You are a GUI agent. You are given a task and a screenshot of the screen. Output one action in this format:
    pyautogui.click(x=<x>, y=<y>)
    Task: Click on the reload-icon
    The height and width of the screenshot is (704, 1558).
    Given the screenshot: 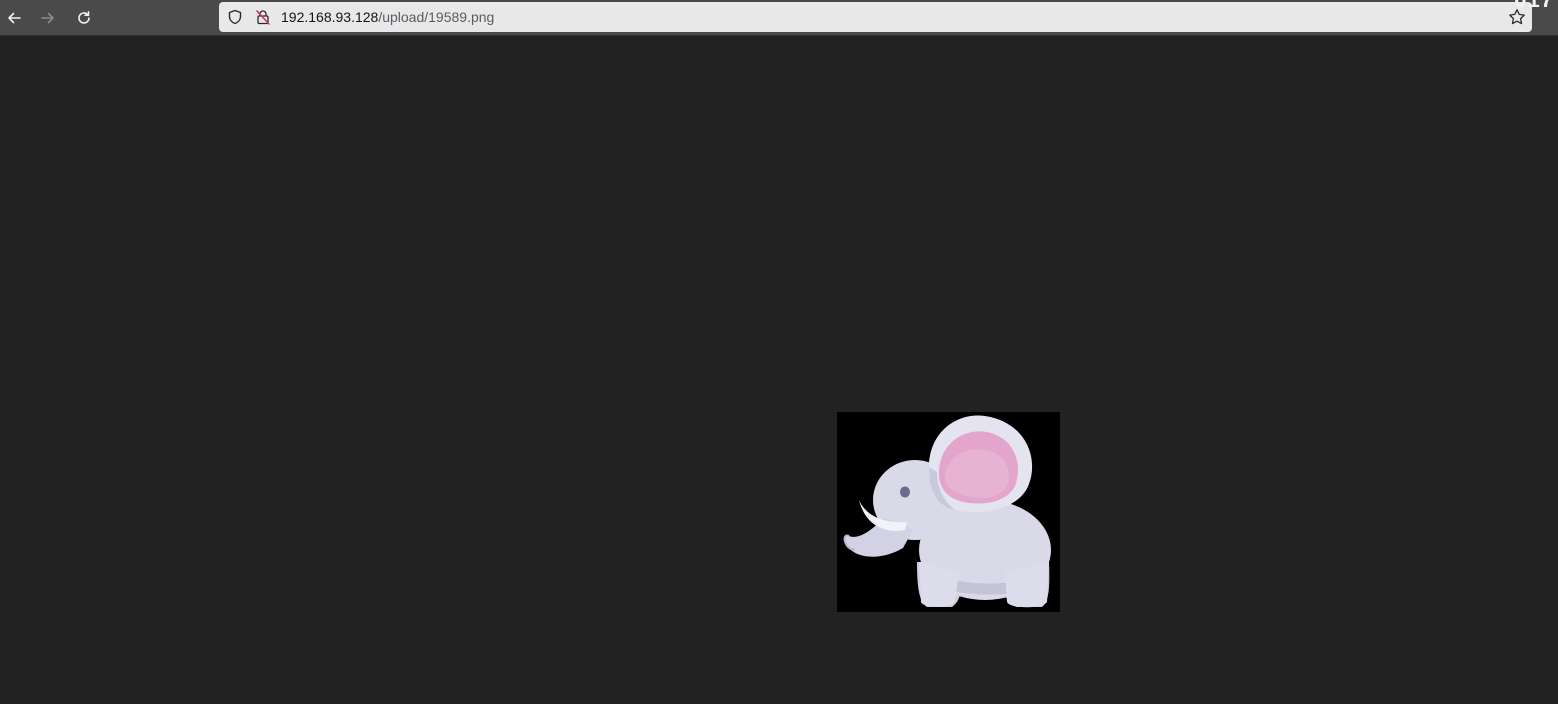 What is the action you would take?
    pyautogui.click(x=84, y=17)
    